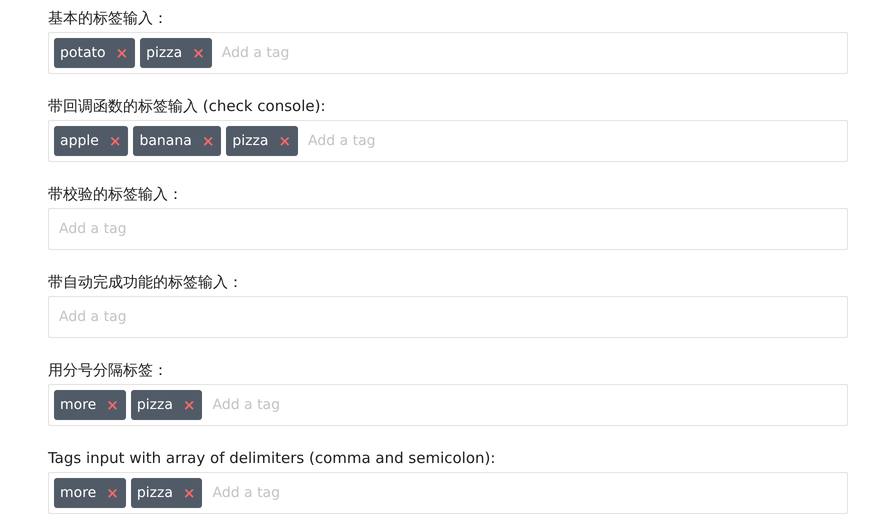 This screenshot has width=876, height=514. I want to click on tag-label: banana, so click(165, 141).